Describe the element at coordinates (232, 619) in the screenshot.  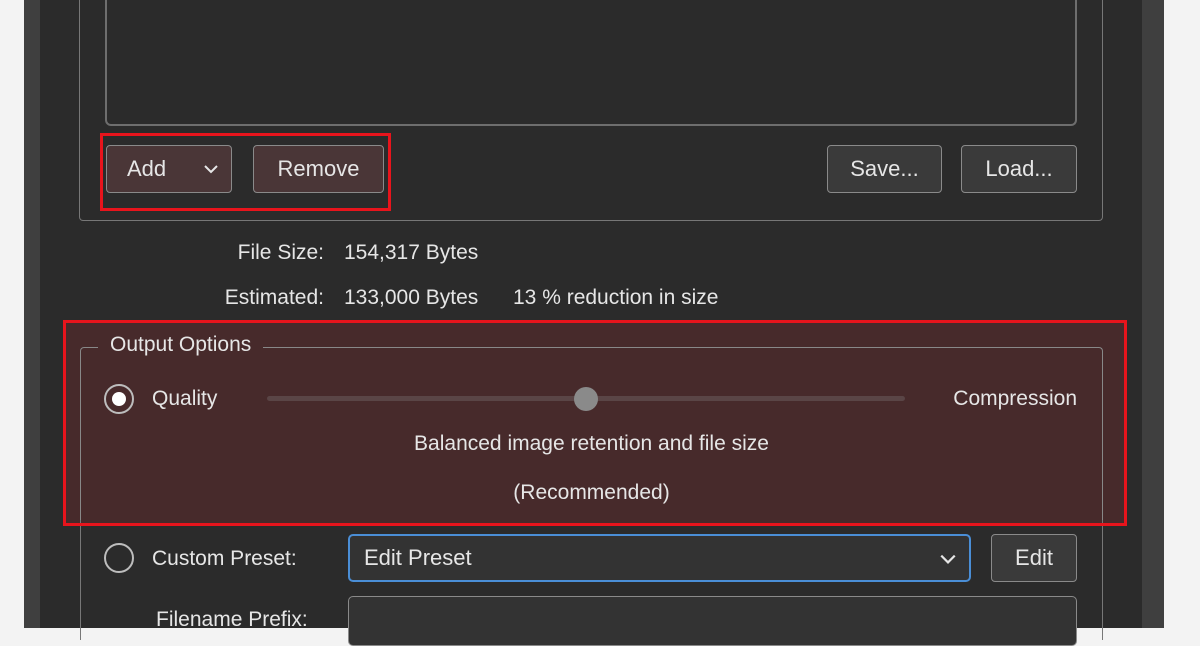
I see `filename-prefix-label: Filename Prefix:` at that location.